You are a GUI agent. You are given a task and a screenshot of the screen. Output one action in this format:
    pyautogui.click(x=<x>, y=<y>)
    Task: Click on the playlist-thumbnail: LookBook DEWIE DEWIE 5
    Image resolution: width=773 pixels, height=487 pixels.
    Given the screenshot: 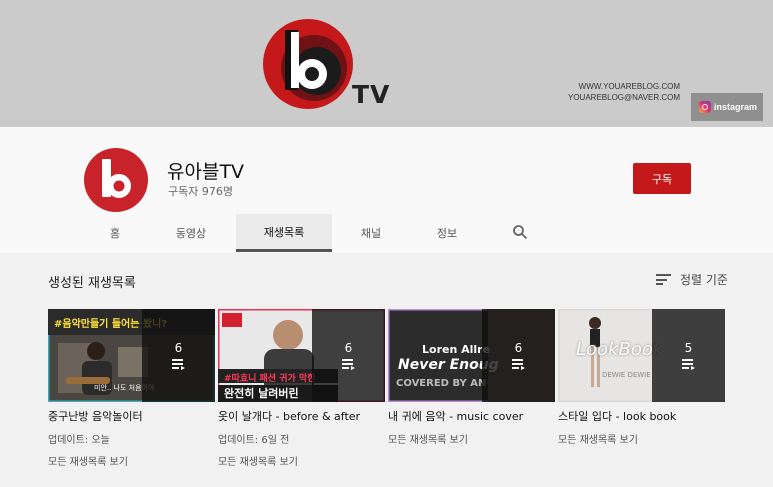 What is the action you would take?
    pyautogui.click(x=641, y=355)
    